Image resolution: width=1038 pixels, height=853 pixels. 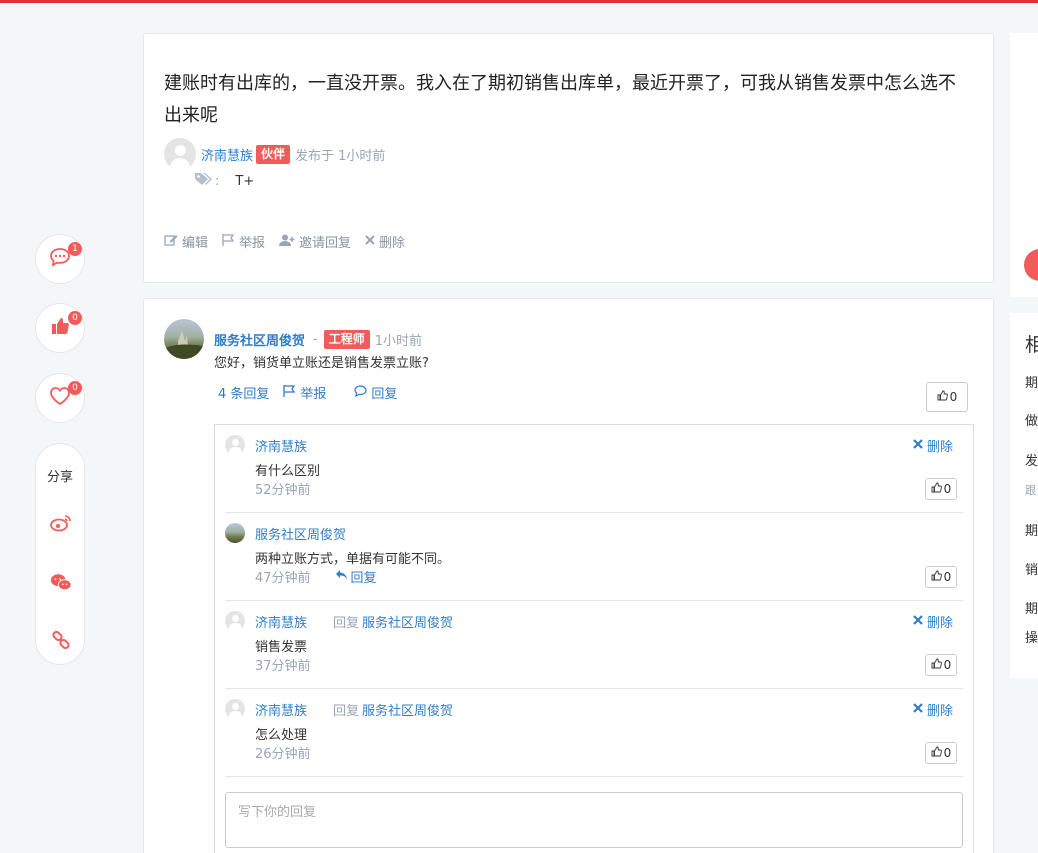 What do you see at coordinates (356, 576) in the screenshot?
I see `comment-reply-button: 回复` at bounding box center [356, 576].